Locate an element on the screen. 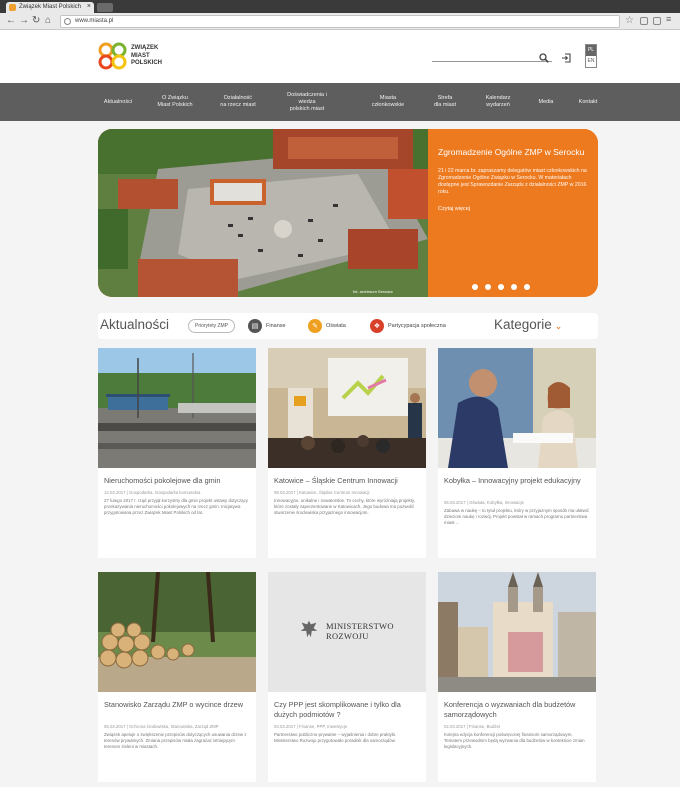 The width and height of the screenshot is (680, 787). hero-town-aerial-image is located at coordinates (263, 213).